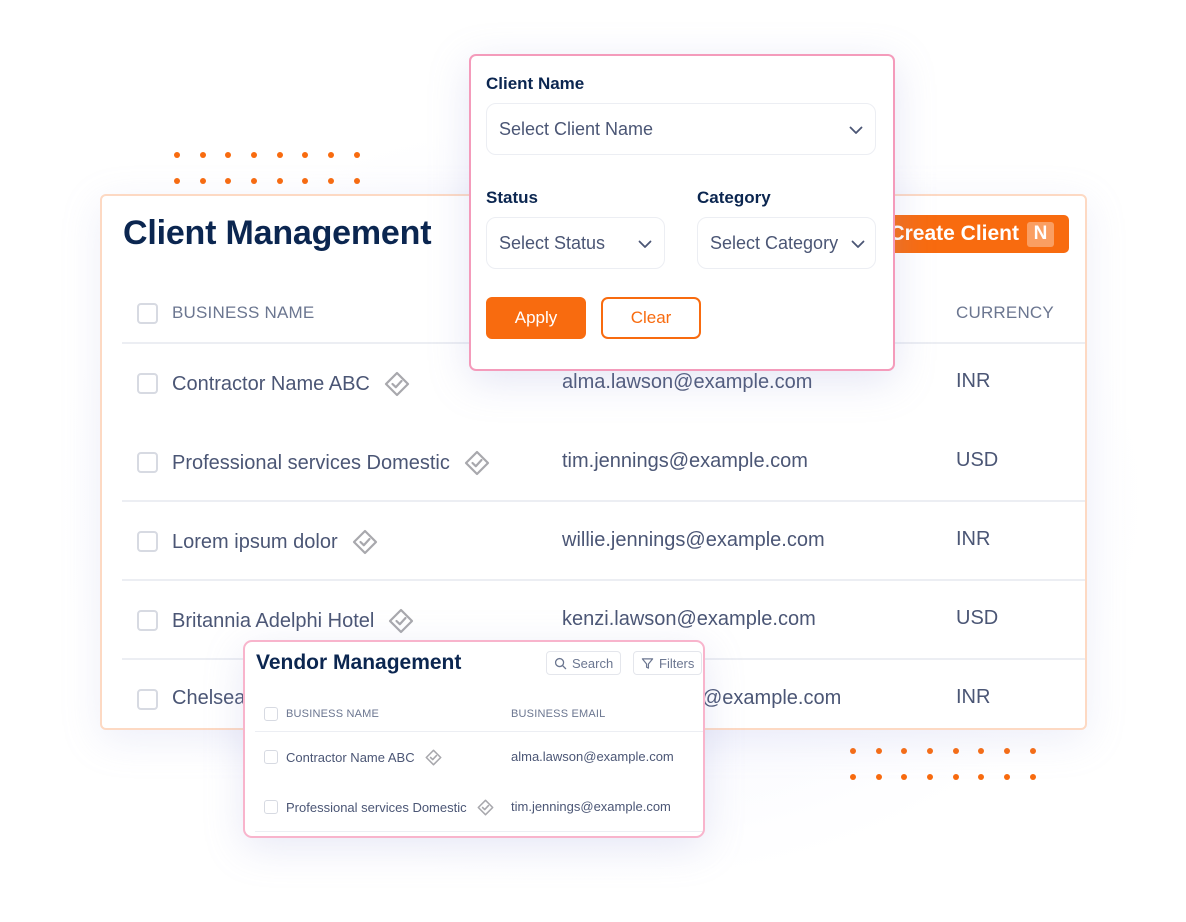  Describe the element at coordinates (552, 242) in the screenshot. I see `status-placeholder: Select Status` at that location.